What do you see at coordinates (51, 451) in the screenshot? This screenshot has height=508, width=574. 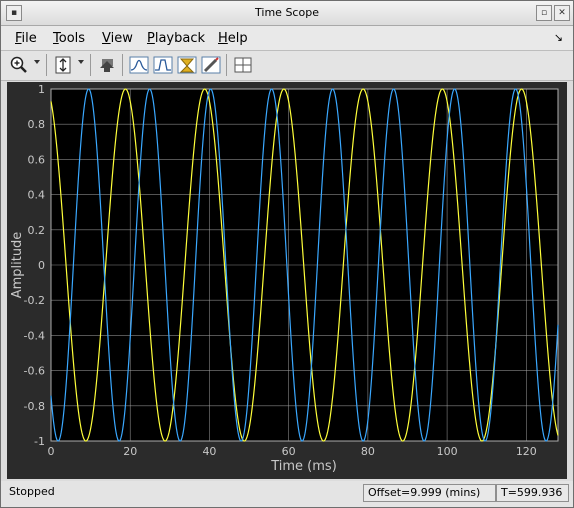 I see `x-tick-label: 0` at bounding box center [51, 451].